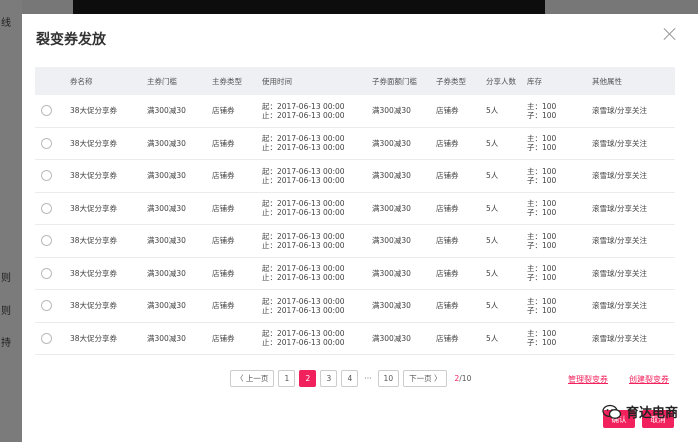 The width and height of the screenshot is (698, 442). Describe the element at coordinates (465, 378) in the screenshot. I see `total-pages: /10` at that location.